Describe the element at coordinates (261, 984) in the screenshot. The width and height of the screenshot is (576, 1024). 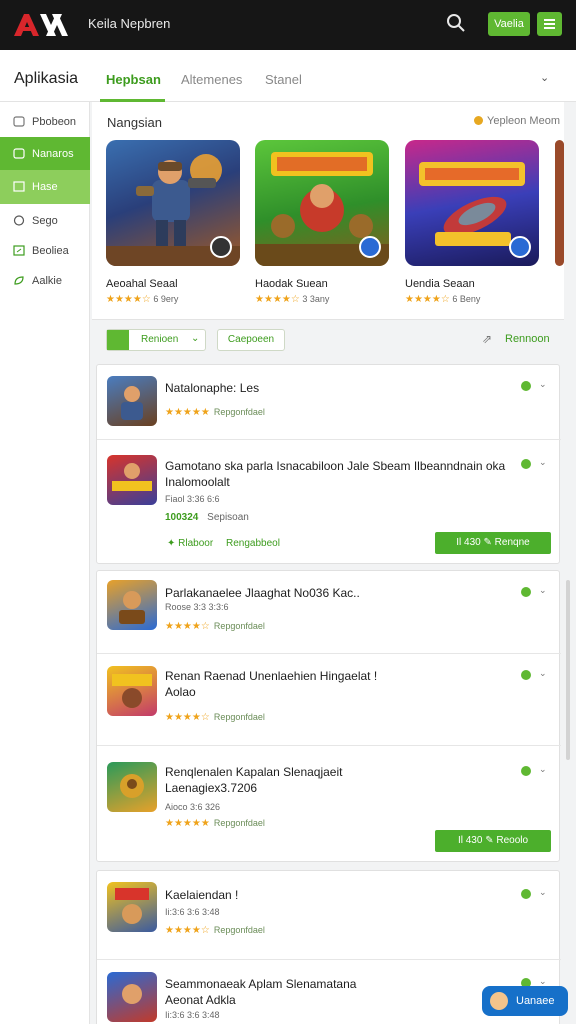
I see `app-title-line1: Seammonaeak Aplam Slenamatana` at that location.